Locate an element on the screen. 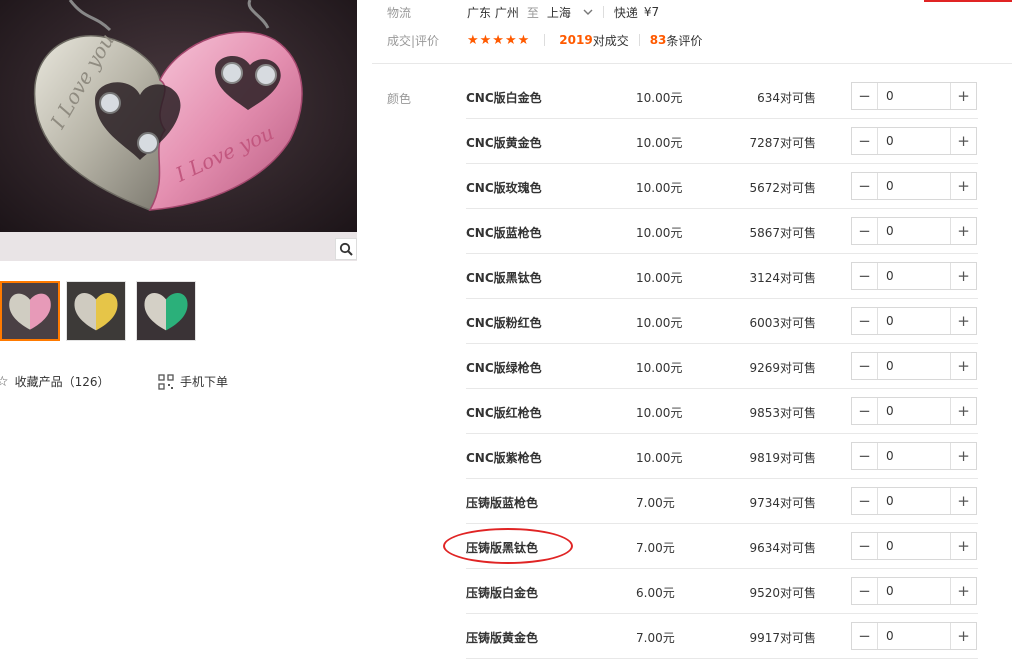 The width and height of the screenshot is (1025, 664). main-product-image: I Love you I Love you is located at coordinates (178, 130).